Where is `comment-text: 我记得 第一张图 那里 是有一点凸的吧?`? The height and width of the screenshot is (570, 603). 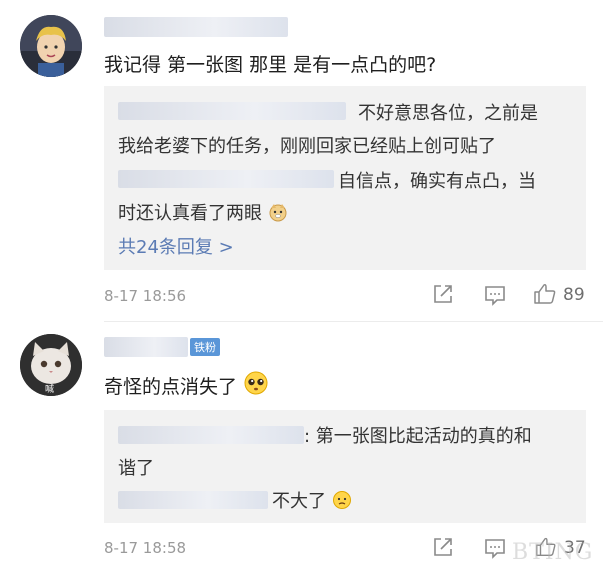
comment-text: 我记得 第一张图 那里 是有一点凸的吧? is located at coordinates (270, 65).